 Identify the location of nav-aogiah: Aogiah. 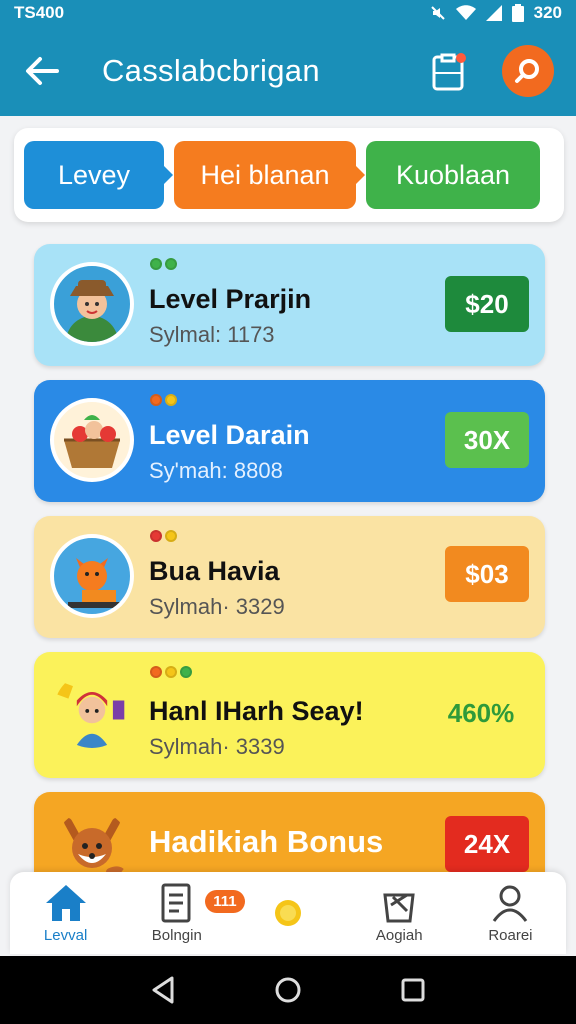
(399, 913).